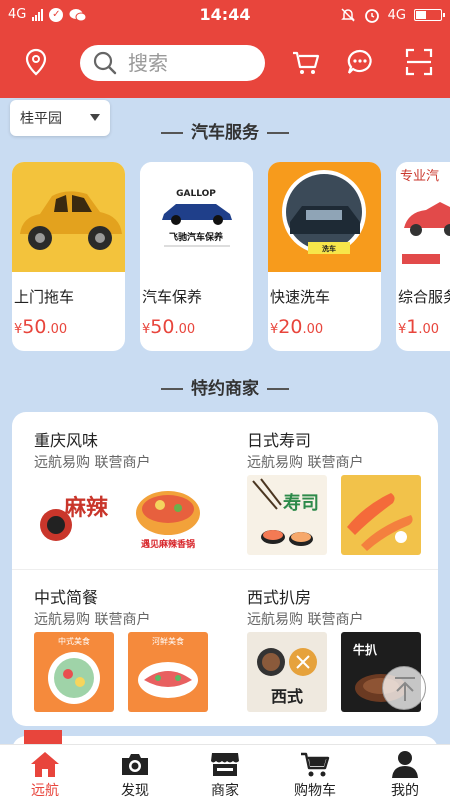 The width and height of the screenshot is (450, 800). I want to click on camera-icon, so click(135, 764).